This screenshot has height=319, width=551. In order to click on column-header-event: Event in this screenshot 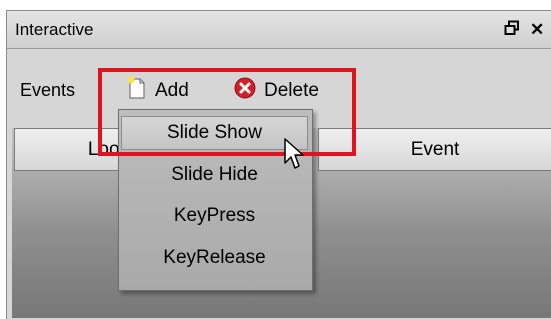, I will do `click(434, 149)`.